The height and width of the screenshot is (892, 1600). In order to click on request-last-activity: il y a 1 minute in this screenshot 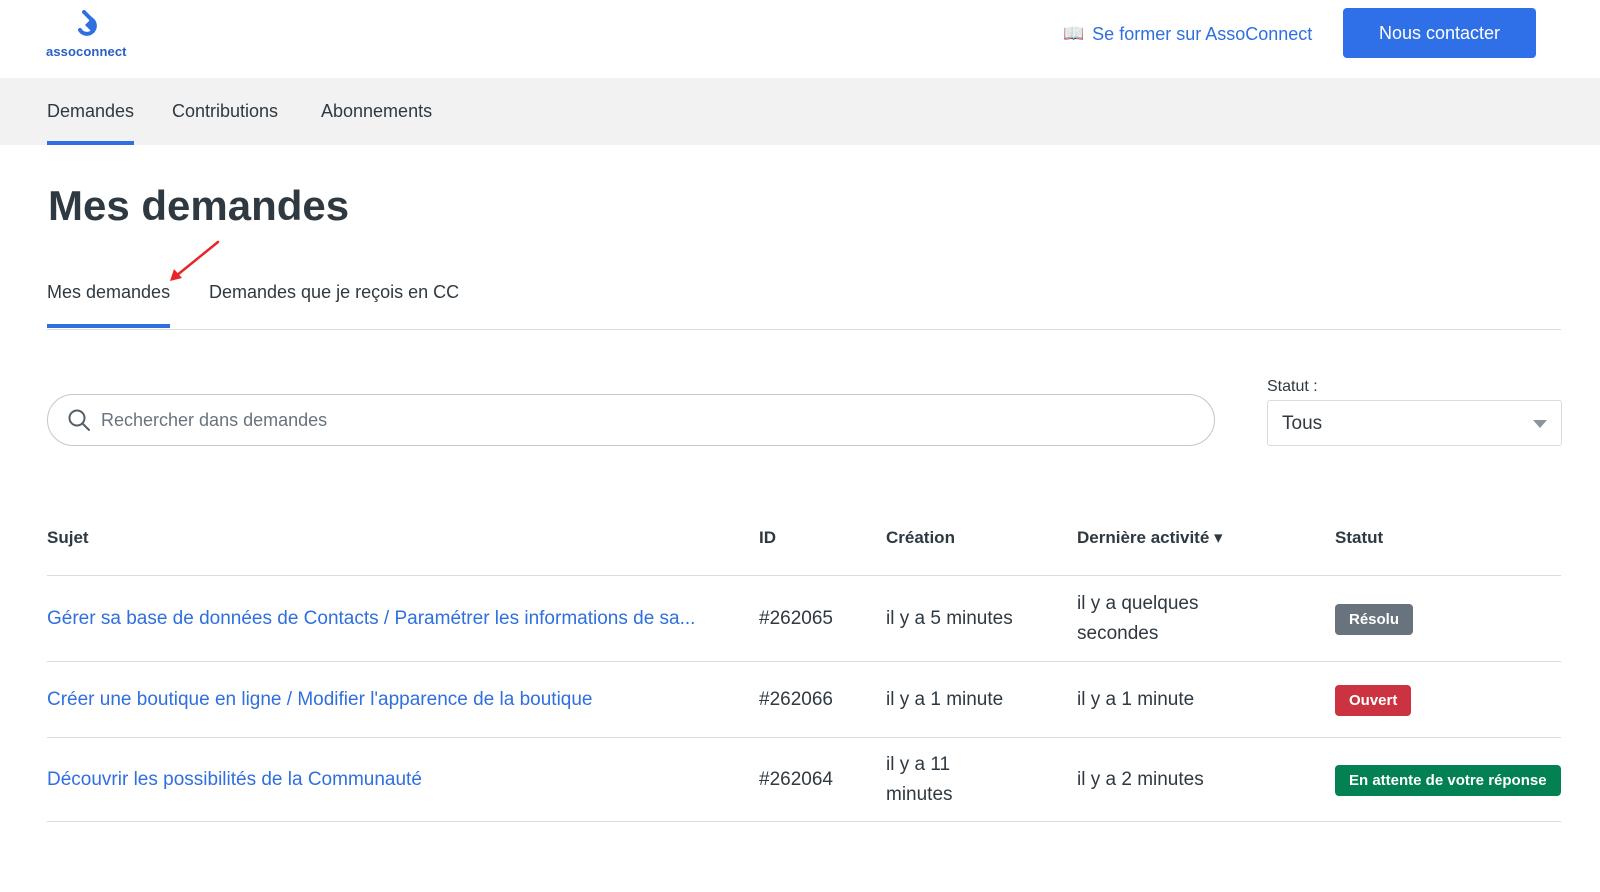, I will do `click(1136, 699)`.